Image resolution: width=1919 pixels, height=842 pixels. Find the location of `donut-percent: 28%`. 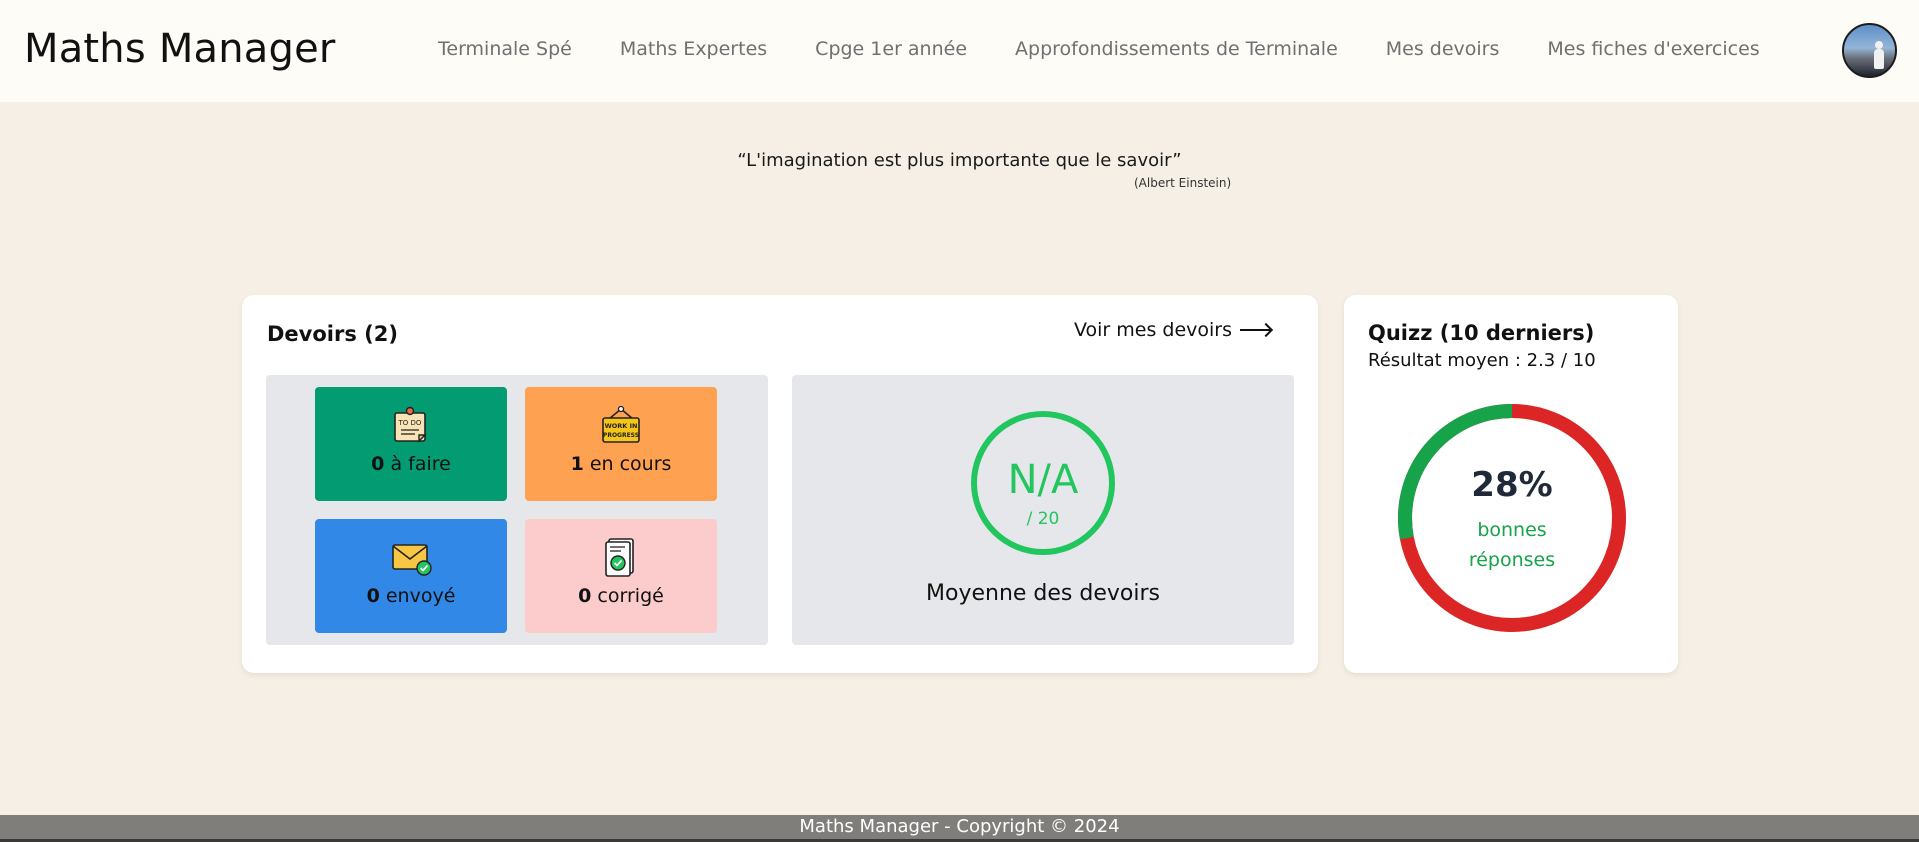

donut-percent: 28% is located at coordinates (1512, 485).